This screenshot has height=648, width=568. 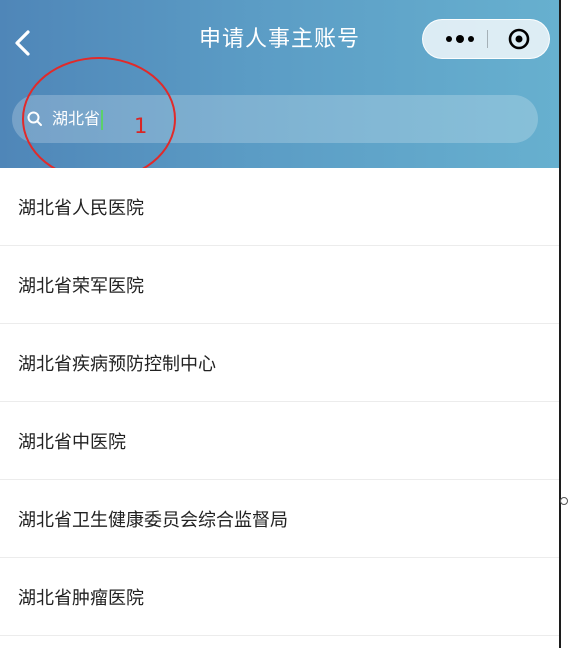 What do you see at coordinates (275, 119) in the screenshot?
I see `search-input: 湖北省` at bounding box center [275, 119].